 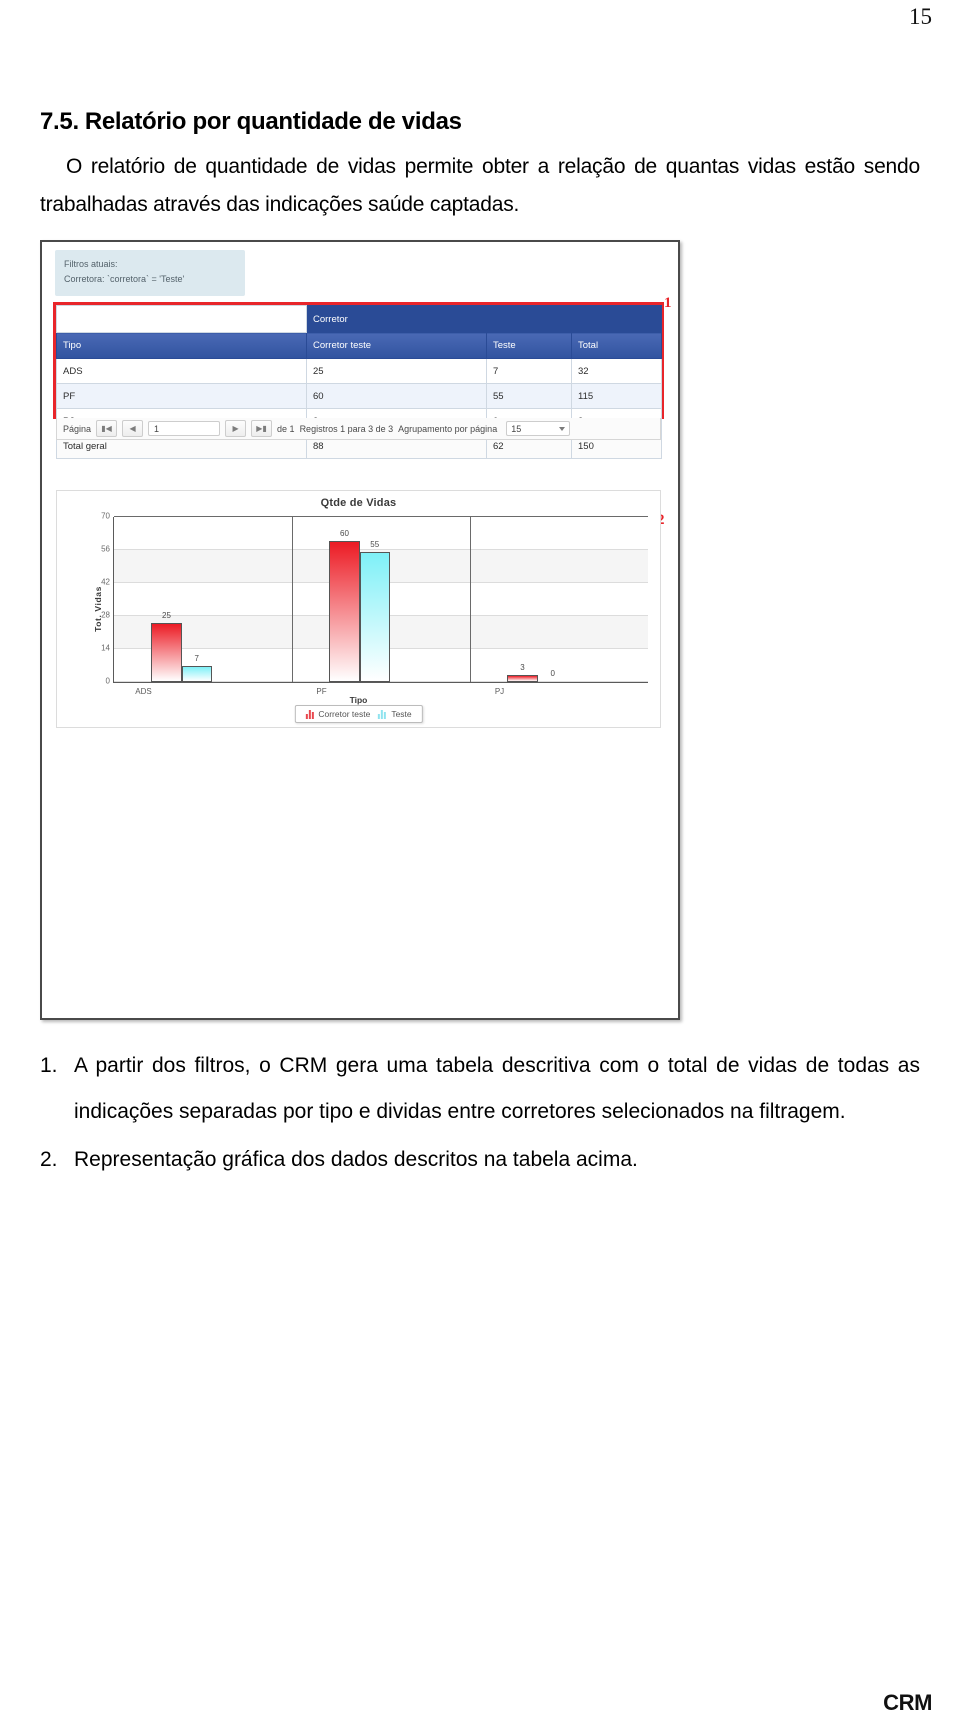 What do you see at coordinates (105, 582) in the screenshot?
I see `chart-y-tick: 42` at bounding box center [105, 582].